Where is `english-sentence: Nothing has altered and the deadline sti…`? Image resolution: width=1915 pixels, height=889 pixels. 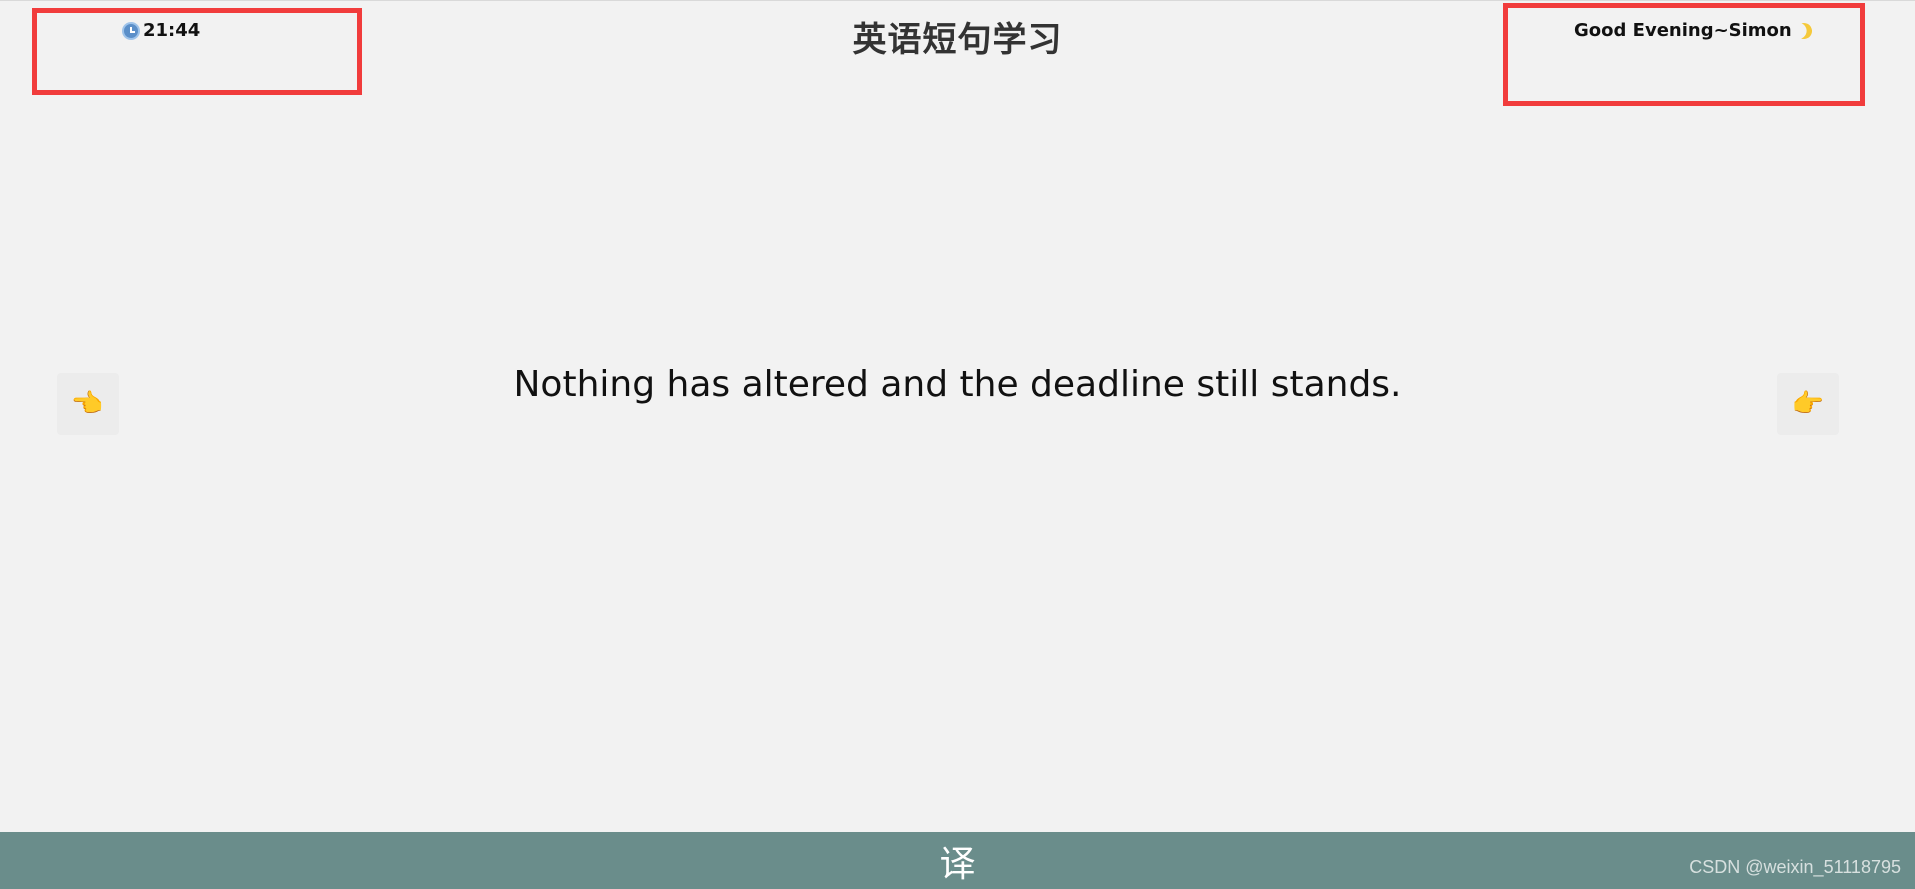
english-sentence: Nothing has altered and the deadline sti… is located at coordinates (957, 384).